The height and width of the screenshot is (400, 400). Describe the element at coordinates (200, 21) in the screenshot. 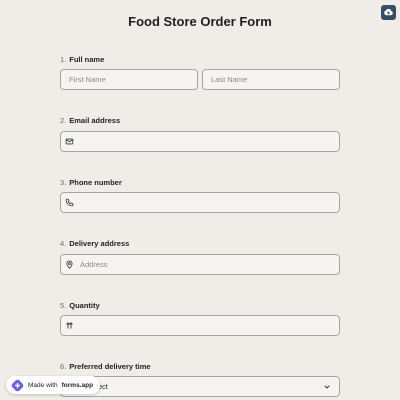

I see `form-title: Food Store Order Form` at that location.